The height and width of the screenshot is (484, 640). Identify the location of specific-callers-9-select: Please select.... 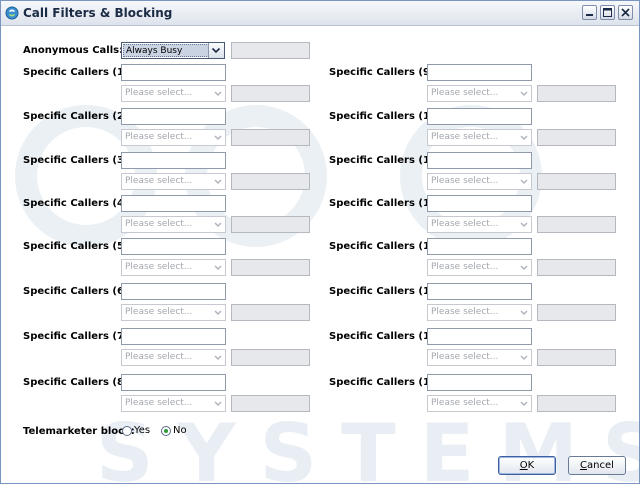
(479, 93).